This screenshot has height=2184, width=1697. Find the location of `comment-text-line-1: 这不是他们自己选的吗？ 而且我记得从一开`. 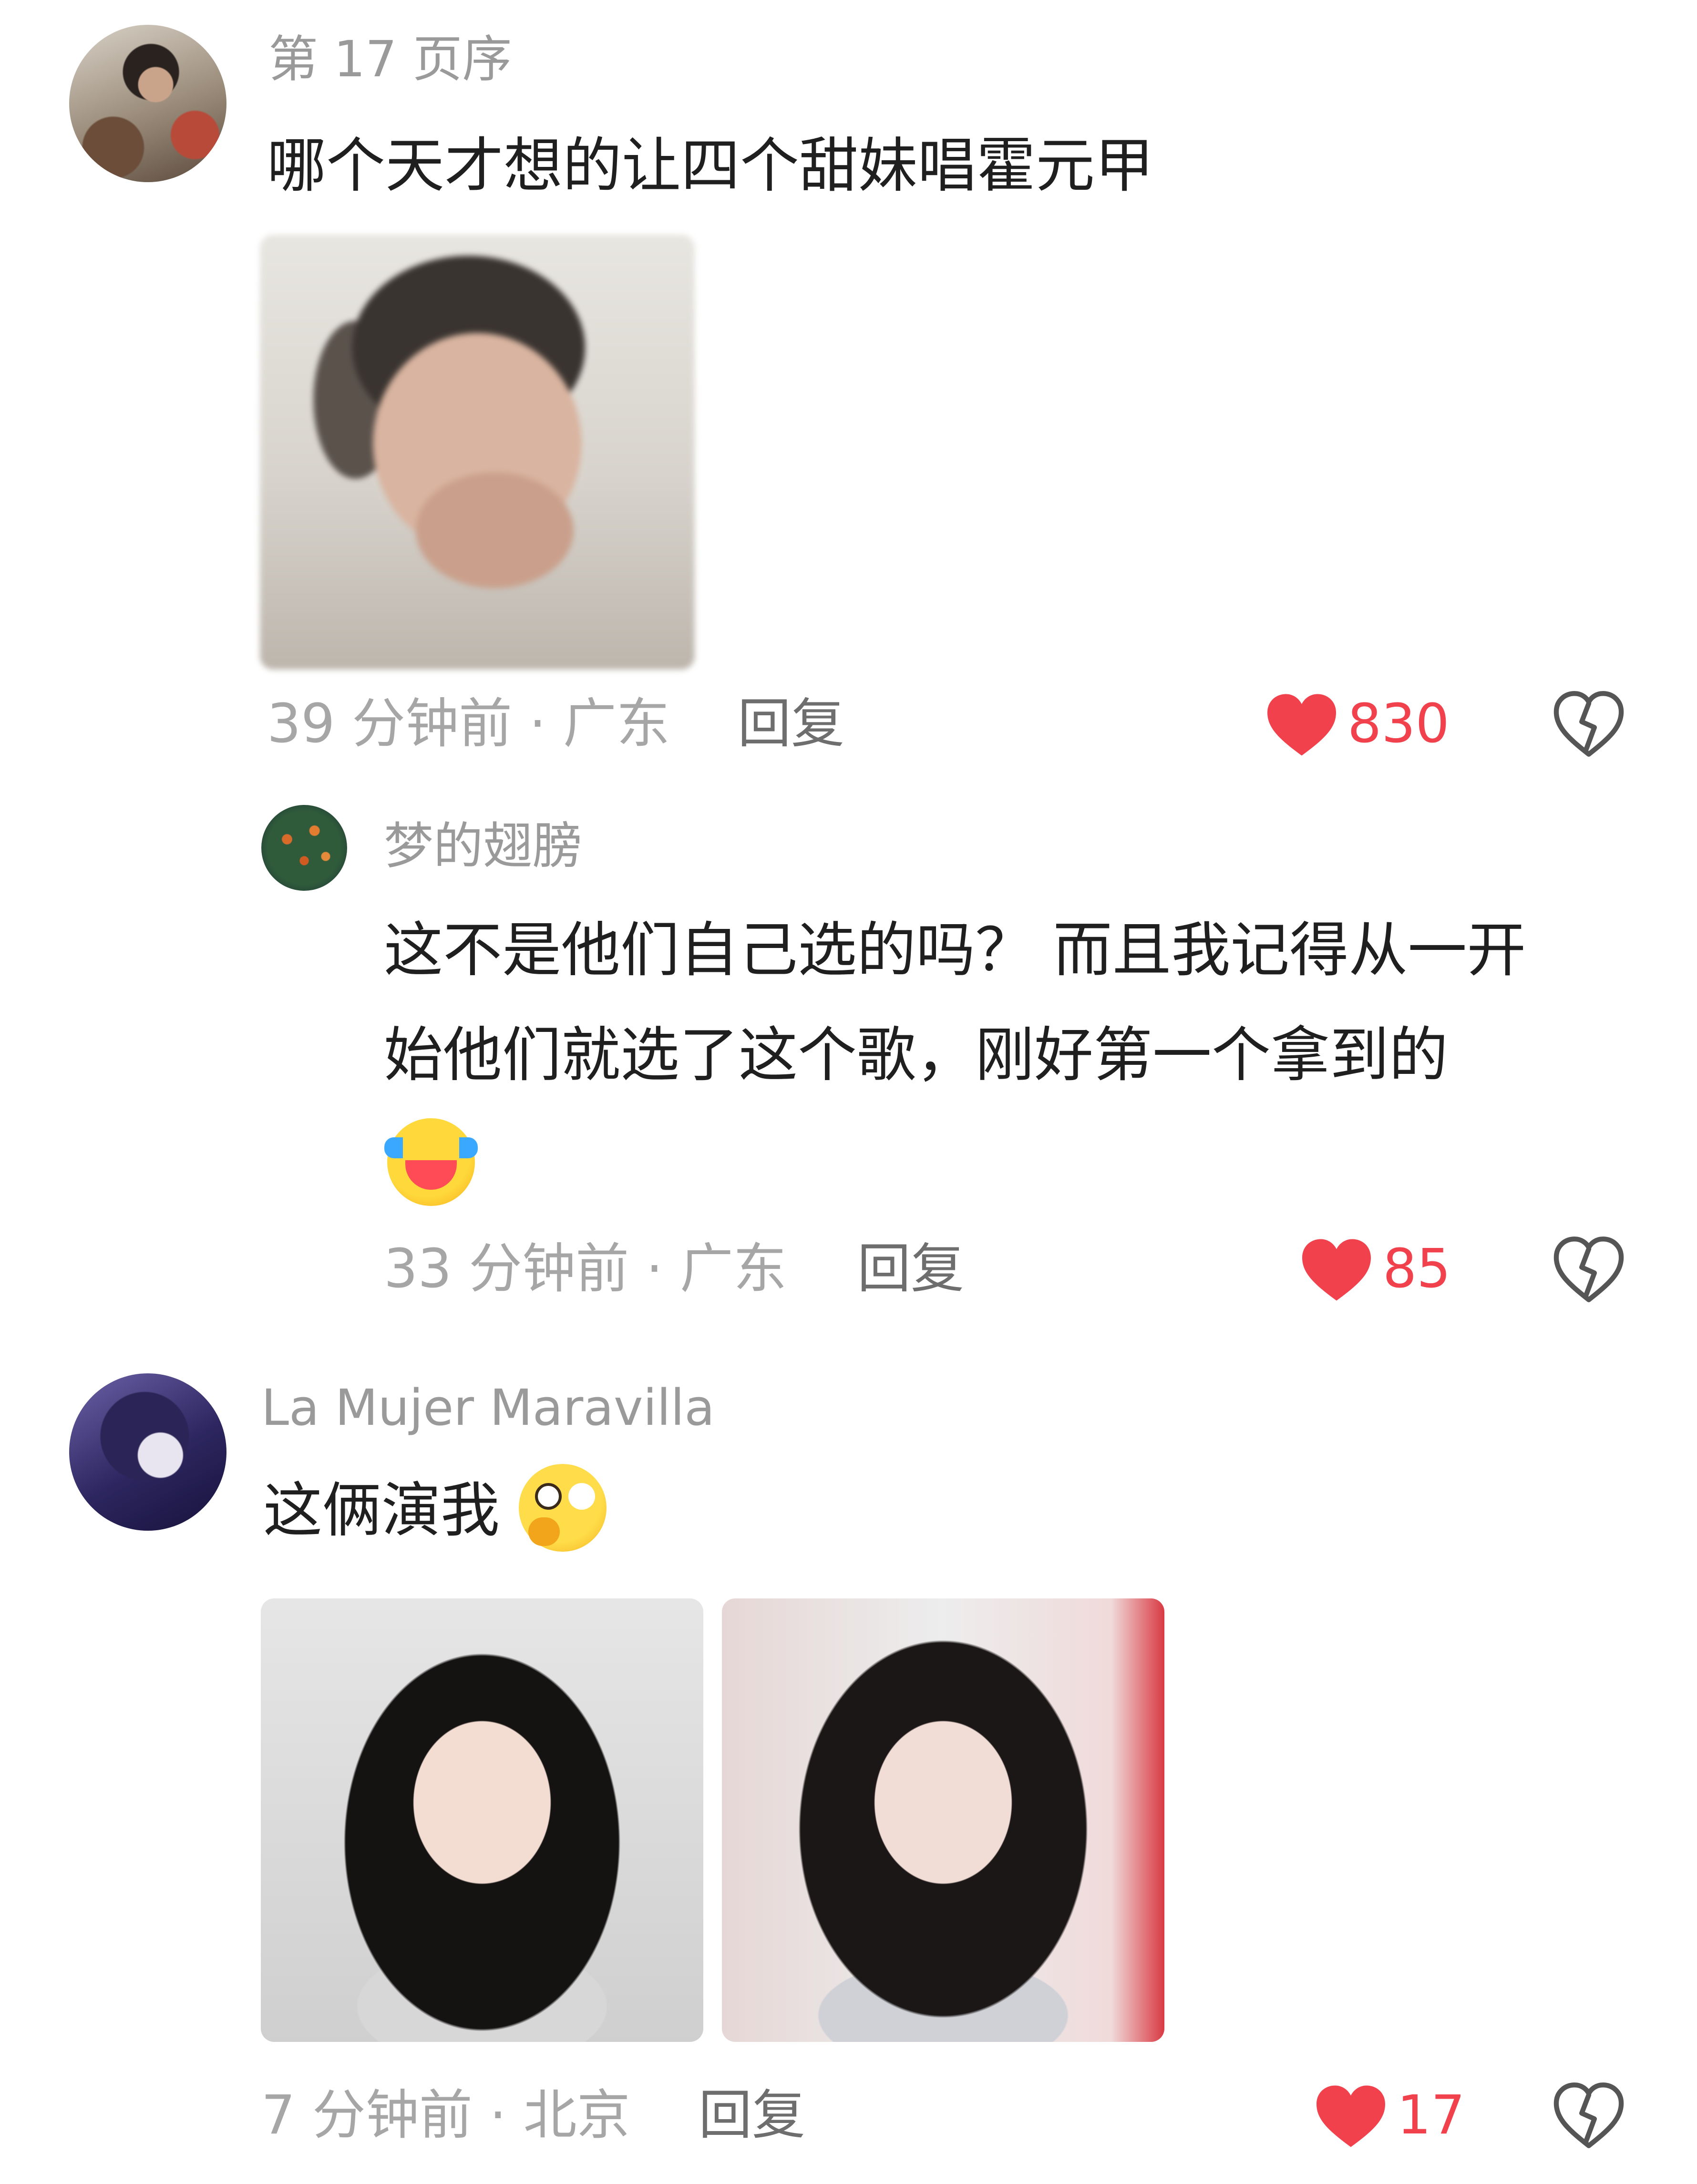

comment-text-line-1: 这不是他们自己选的吗？ 而且我记得从一开 is located at coordinates (955, 950).